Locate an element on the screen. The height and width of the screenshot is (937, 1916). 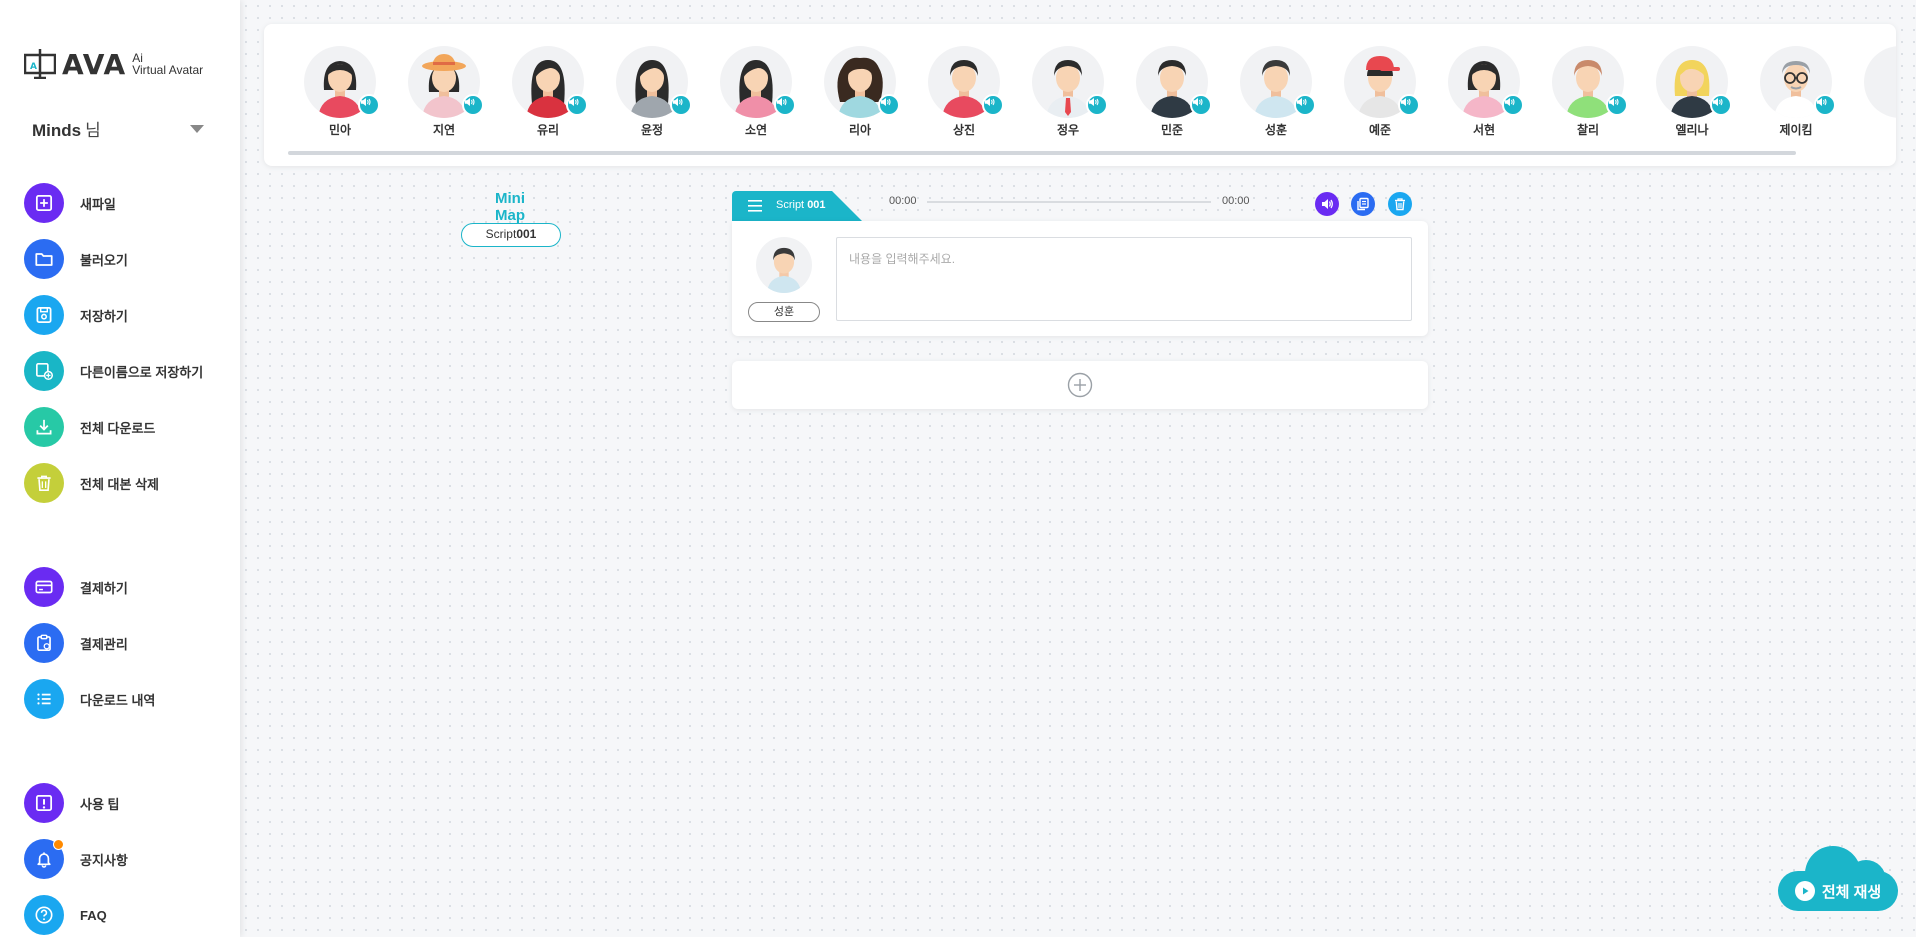
sidebar-item-download: 전체 다운로드 is located at coordinates (89, 427).